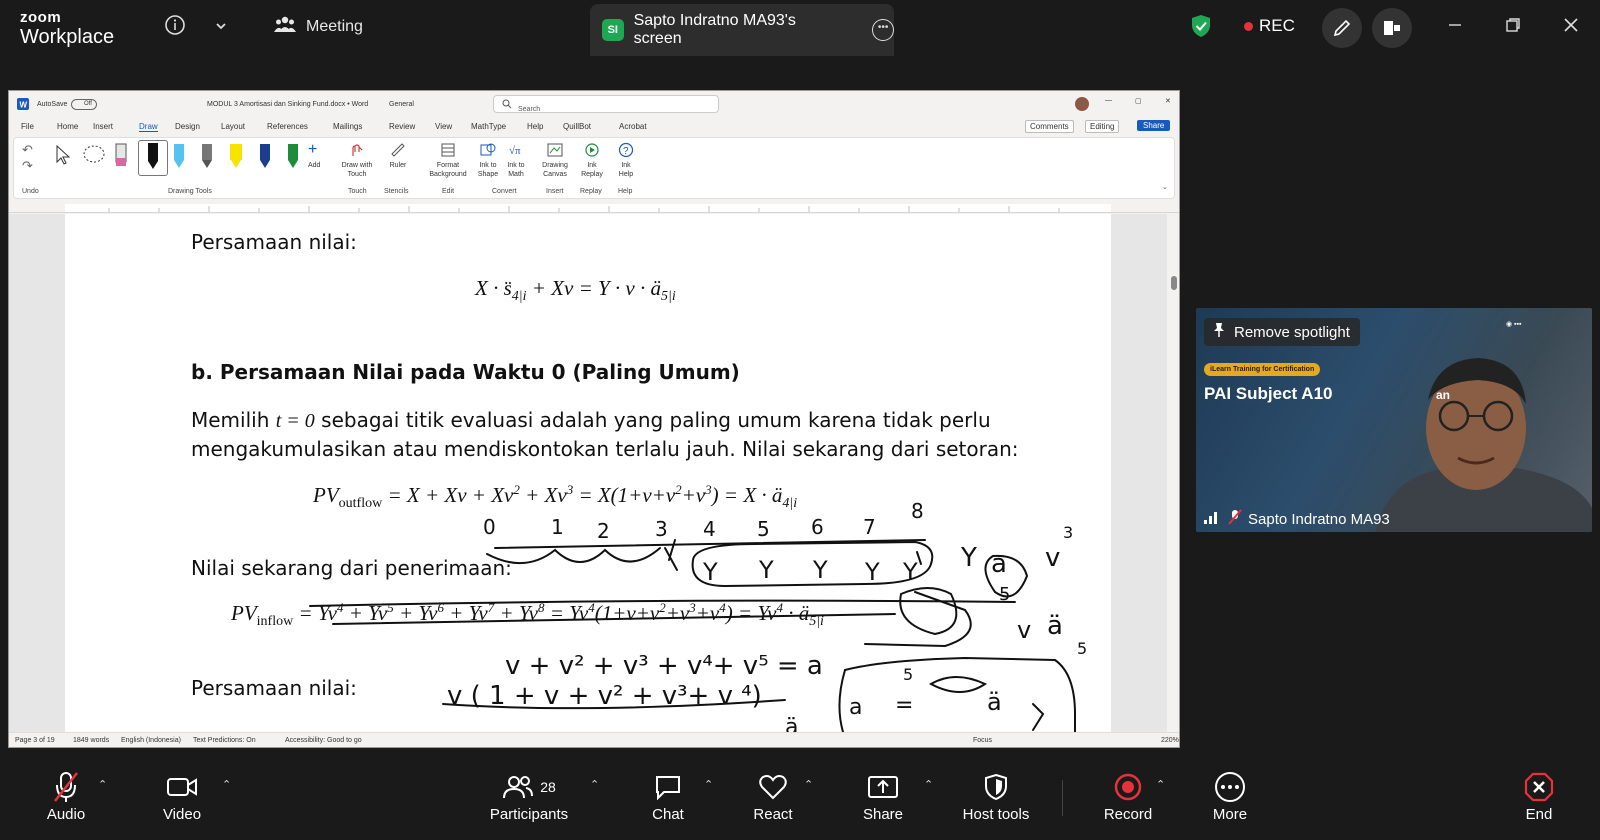  Describe the element at coordinates (63, 157) in the screenshot. I see `select-pointer-icon` at that location.